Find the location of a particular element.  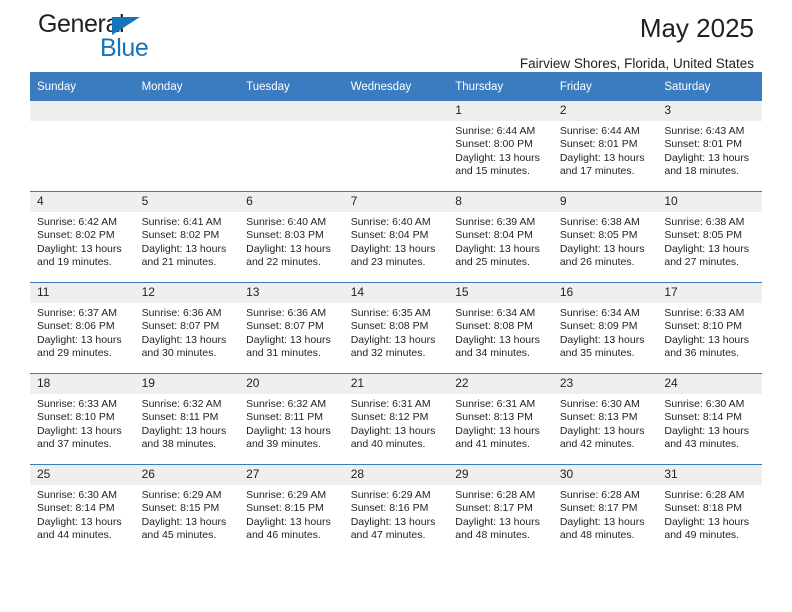

day-number: 20 is located at coordinates (291, 384).